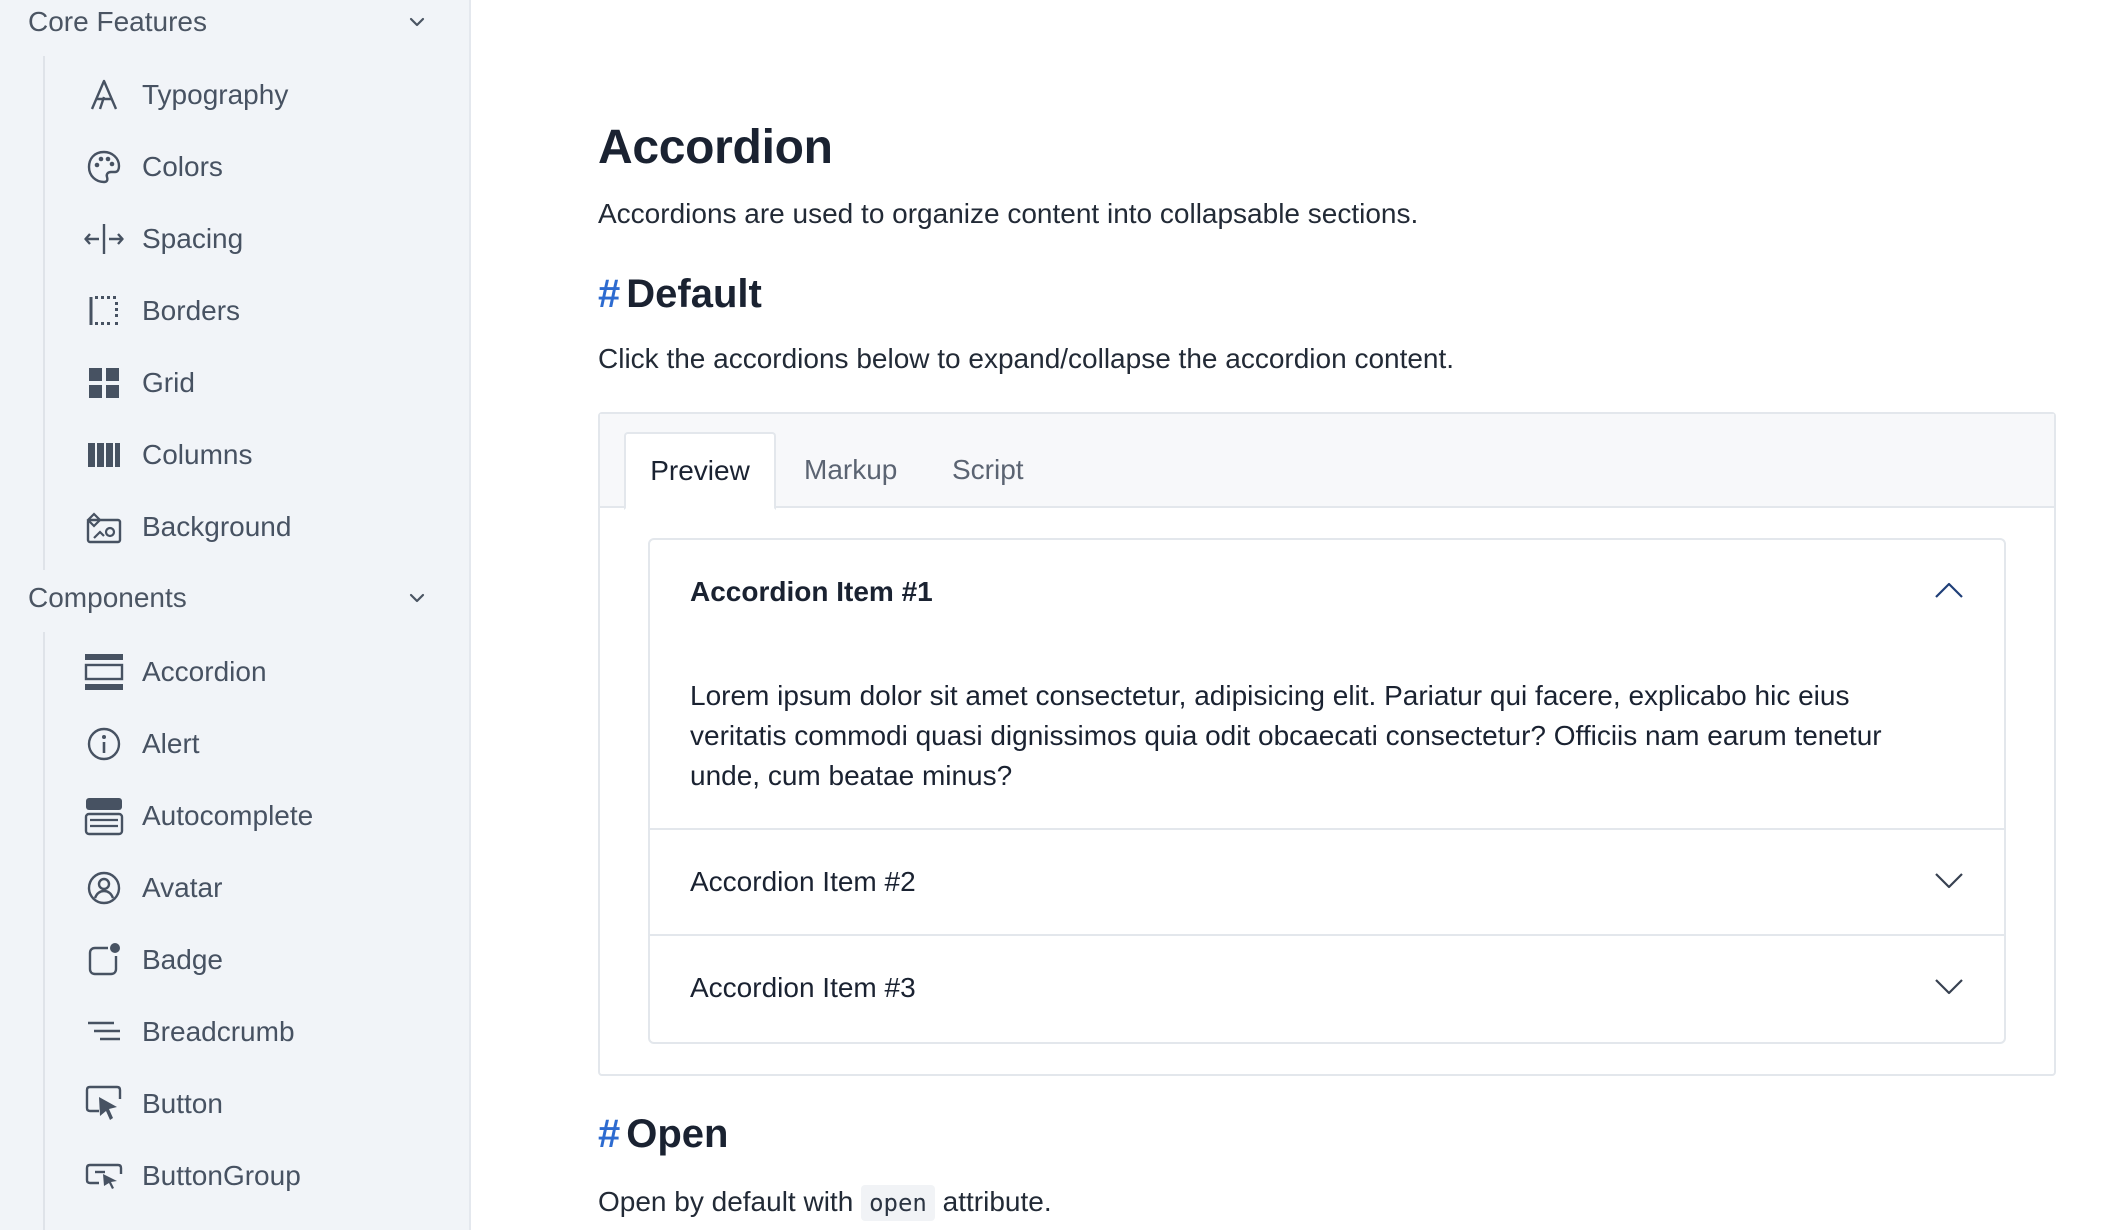 Image resolution: width=2110 pixels, height=1230 pixels. I want to click on sidebar-item-alert: Alert, so click(142, 744).